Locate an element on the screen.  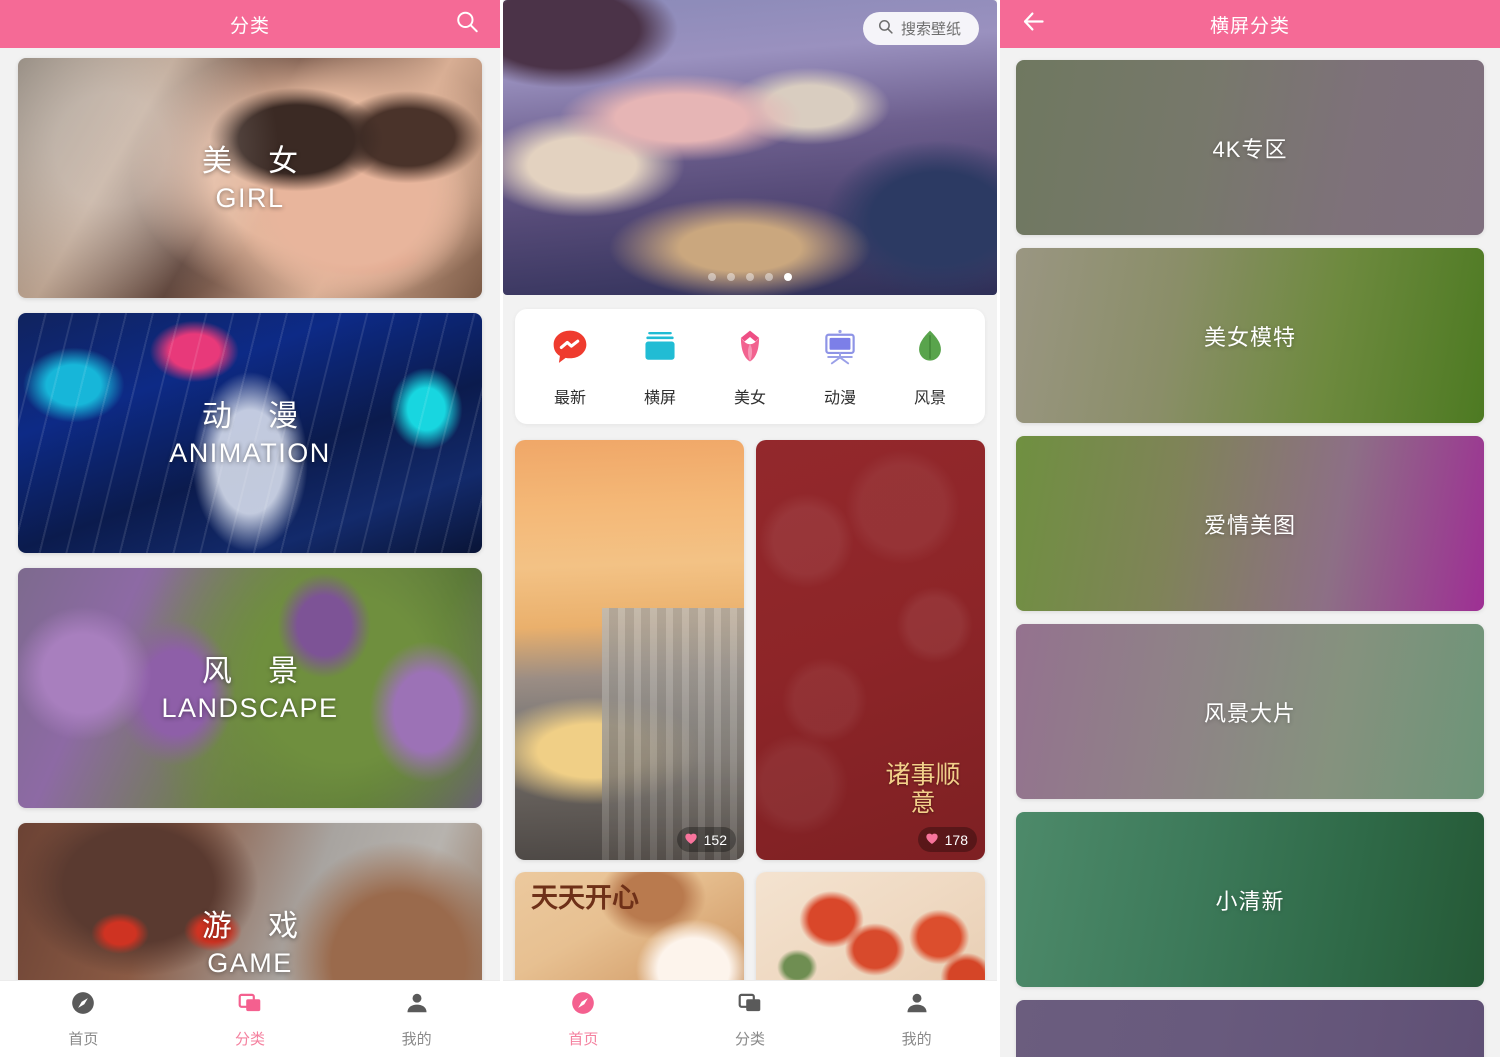
landscape-card-love: 爱情美图 is located at coordinates (1250, 523).